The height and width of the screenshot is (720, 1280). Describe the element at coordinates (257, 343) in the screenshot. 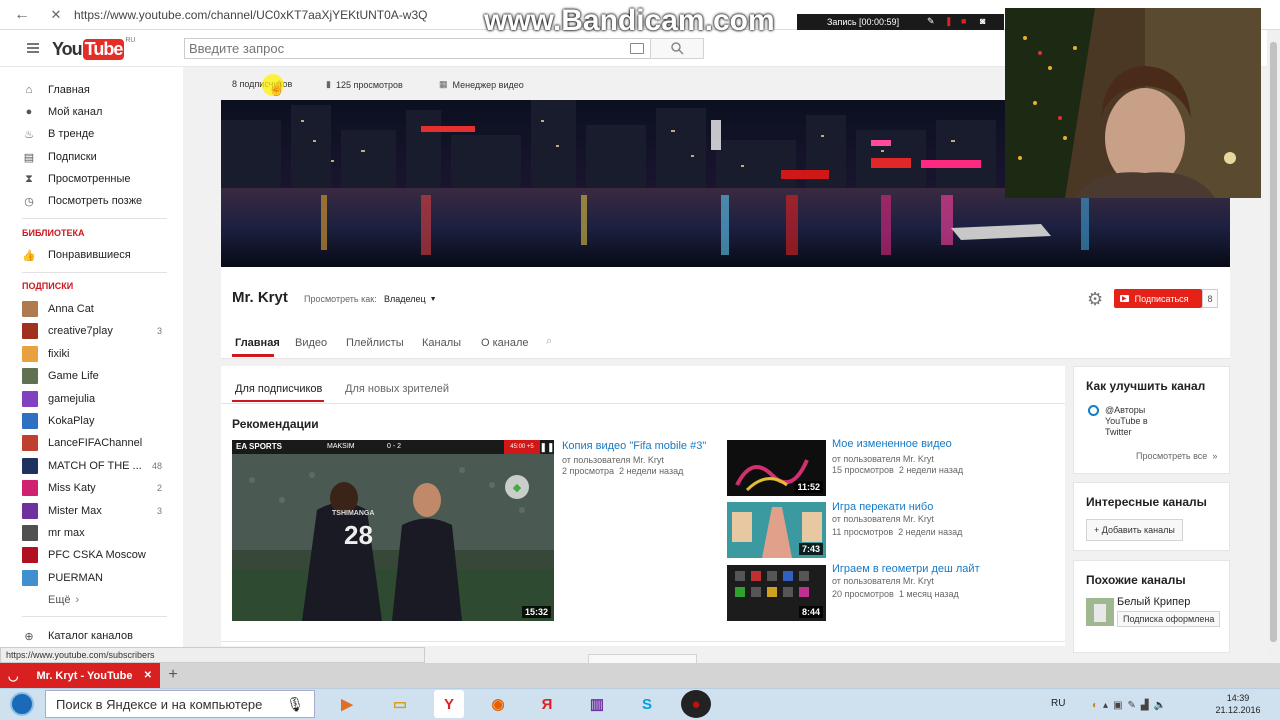

I see `tab-home: Главная` at that location.